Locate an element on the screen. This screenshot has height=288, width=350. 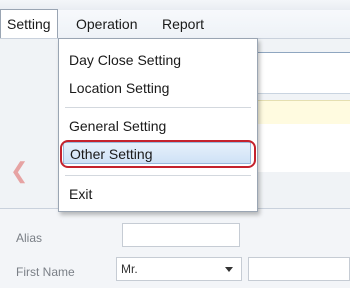
arrow-left-icon: ❮ is located at coordinates (19, 170).